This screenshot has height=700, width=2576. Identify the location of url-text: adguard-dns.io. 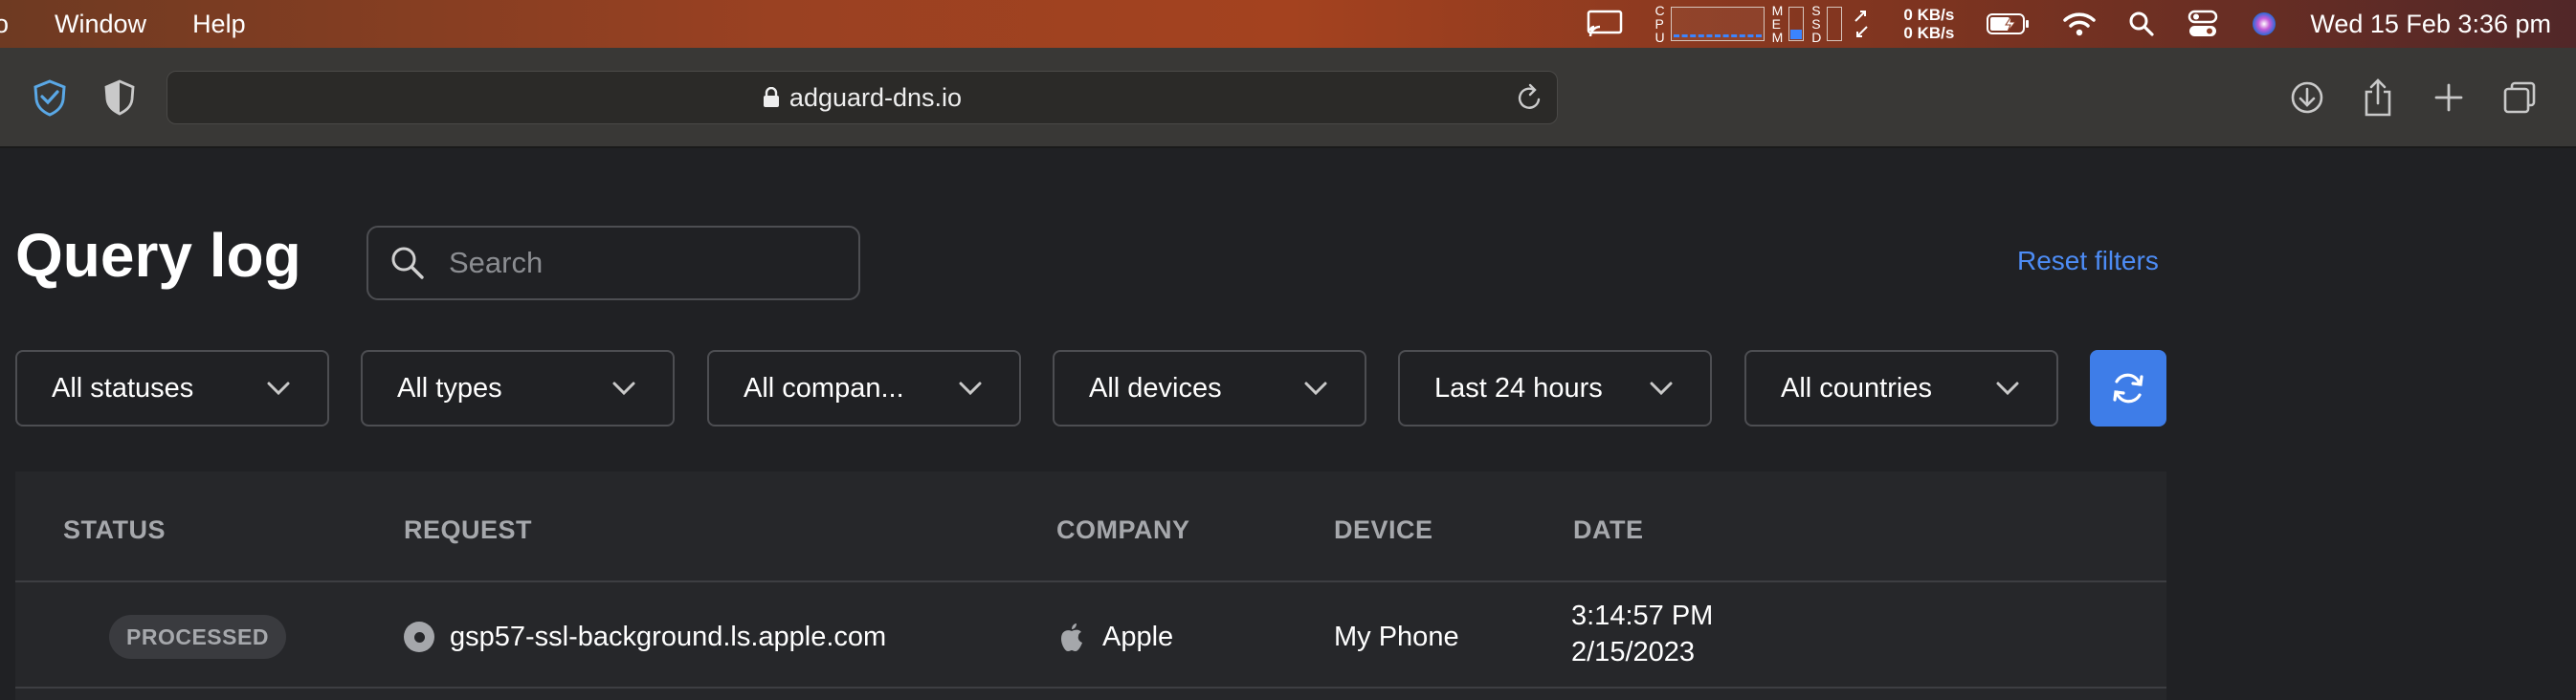
(875, 97).